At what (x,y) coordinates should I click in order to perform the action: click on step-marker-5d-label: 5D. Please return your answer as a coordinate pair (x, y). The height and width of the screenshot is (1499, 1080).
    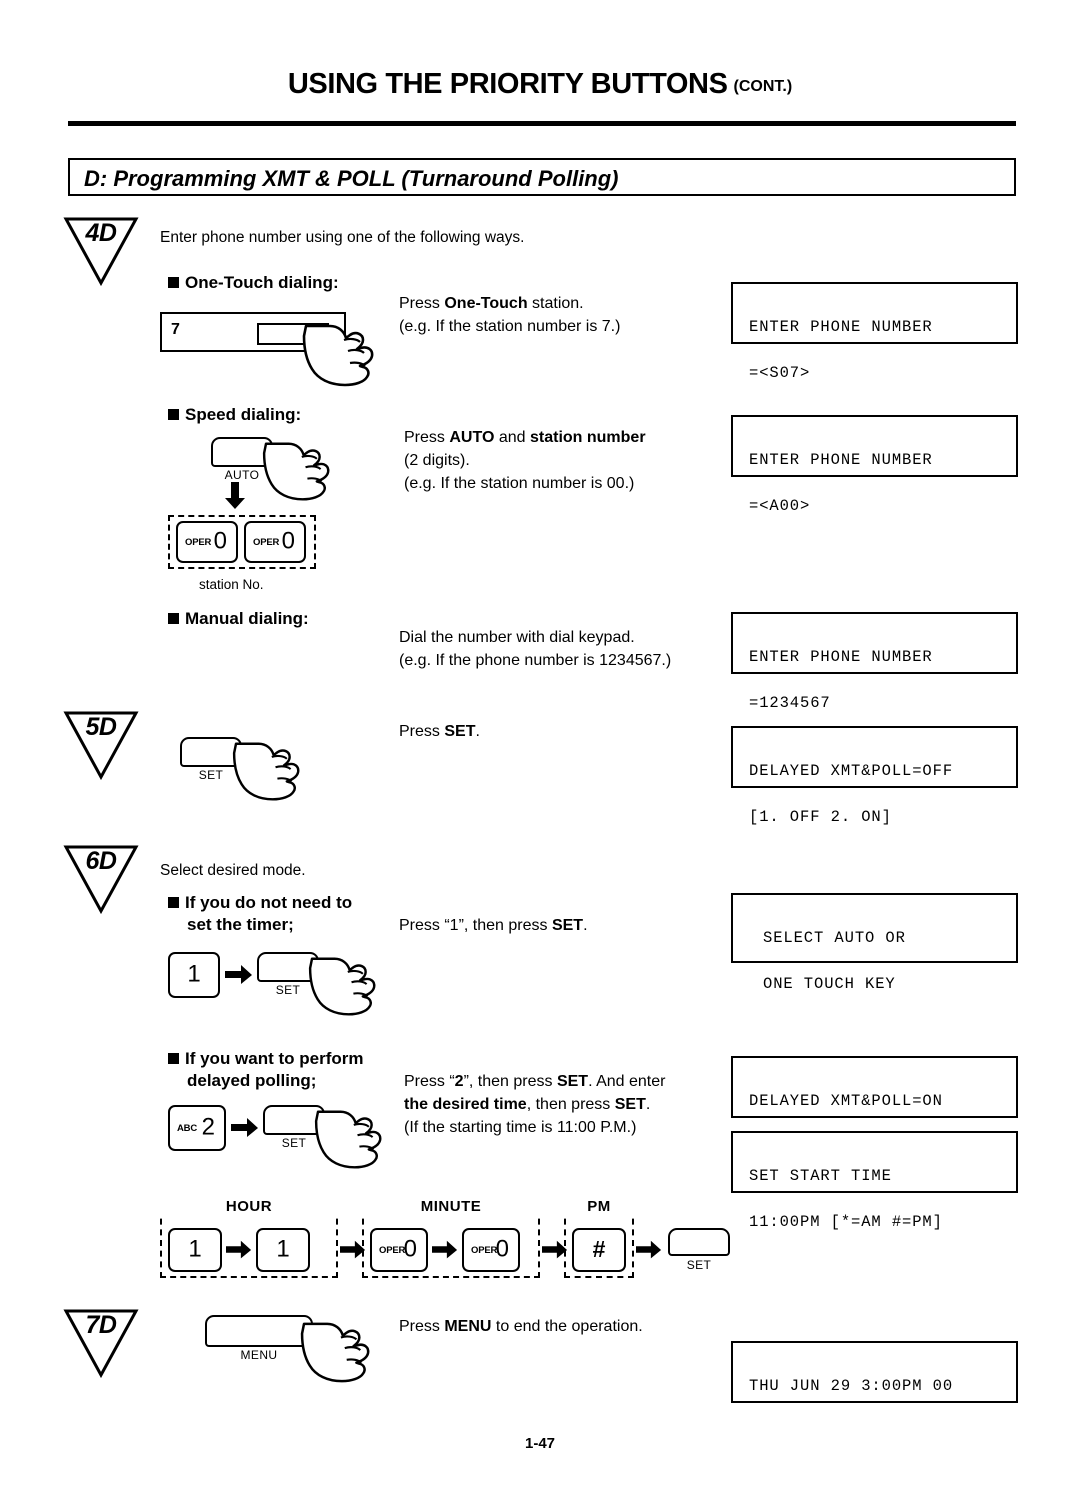
    Looking at the image, I should click on (101, 727).